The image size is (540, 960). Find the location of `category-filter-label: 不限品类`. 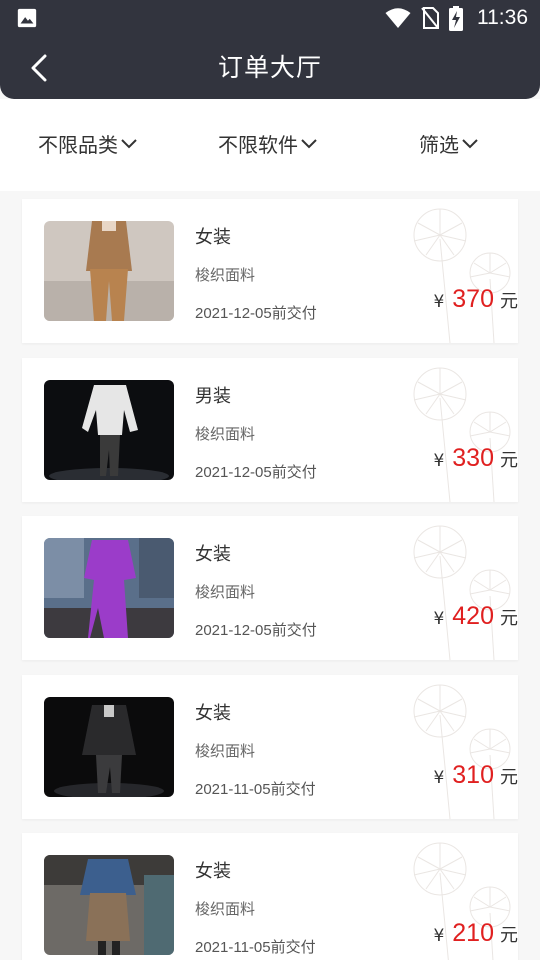

category-filter-label: 不限品类 is located at coordinates (78, 145).